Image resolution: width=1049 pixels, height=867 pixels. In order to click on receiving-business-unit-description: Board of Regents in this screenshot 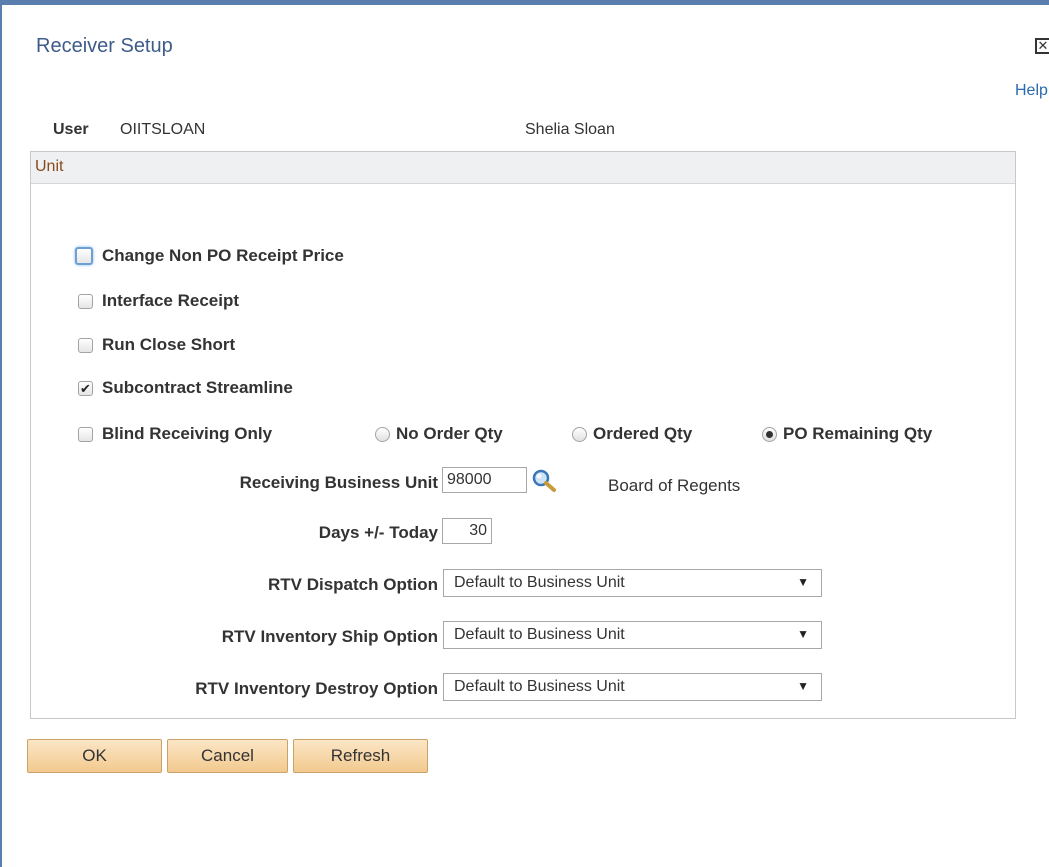, I will do `click(674, 485)`.